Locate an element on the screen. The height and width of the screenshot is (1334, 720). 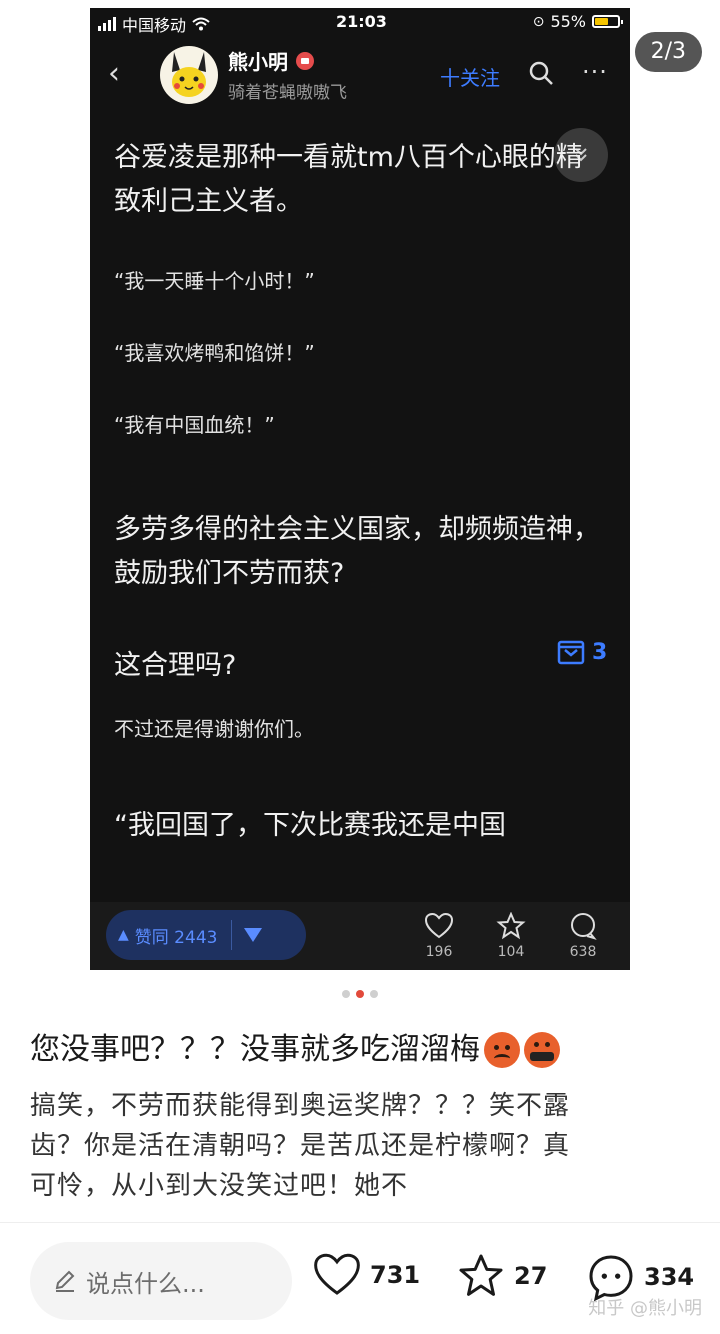
pencil-icon is located at coordinates (65, 1281).